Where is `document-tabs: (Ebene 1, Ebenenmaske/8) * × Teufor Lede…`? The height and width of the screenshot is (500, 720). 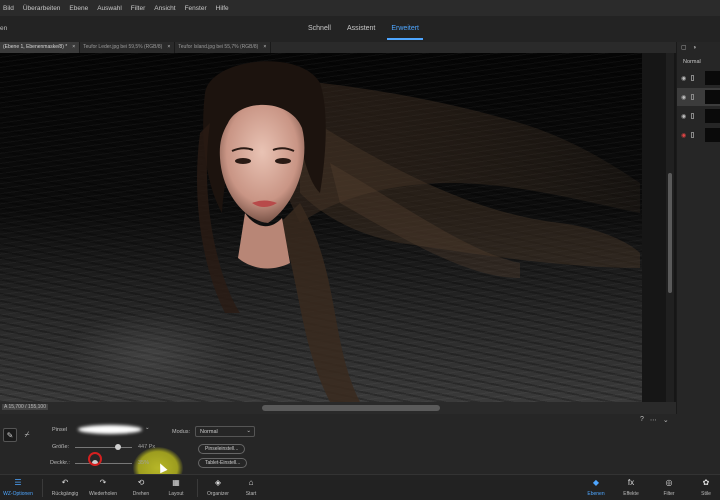
document-tabs: (Ebene 1, Ebenenmaske/8) * × Teufor Lede… is located at coordinates (338, 47).